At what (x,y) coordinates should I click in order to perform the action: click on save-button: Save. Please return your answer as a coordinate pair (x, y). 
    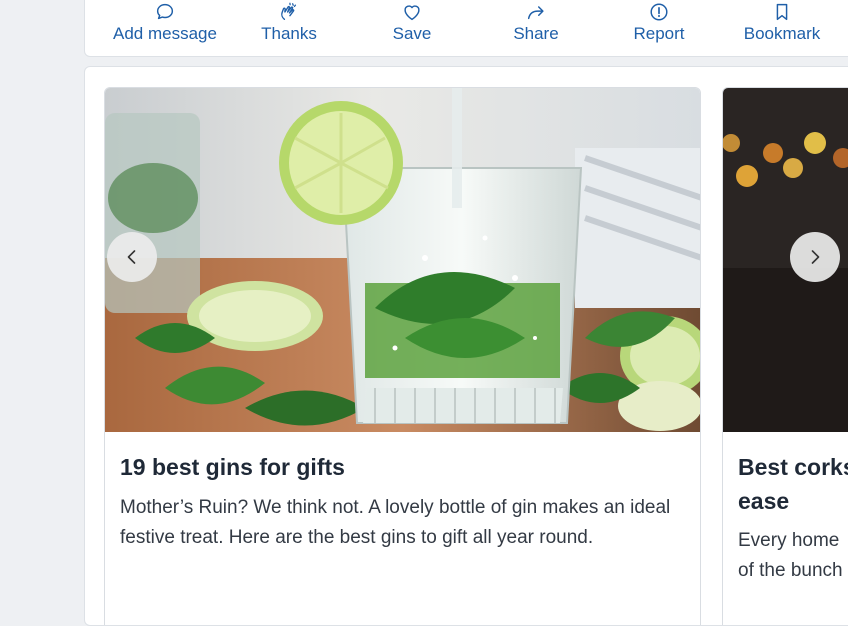
    Looking at the image, I should click on (412, 24).